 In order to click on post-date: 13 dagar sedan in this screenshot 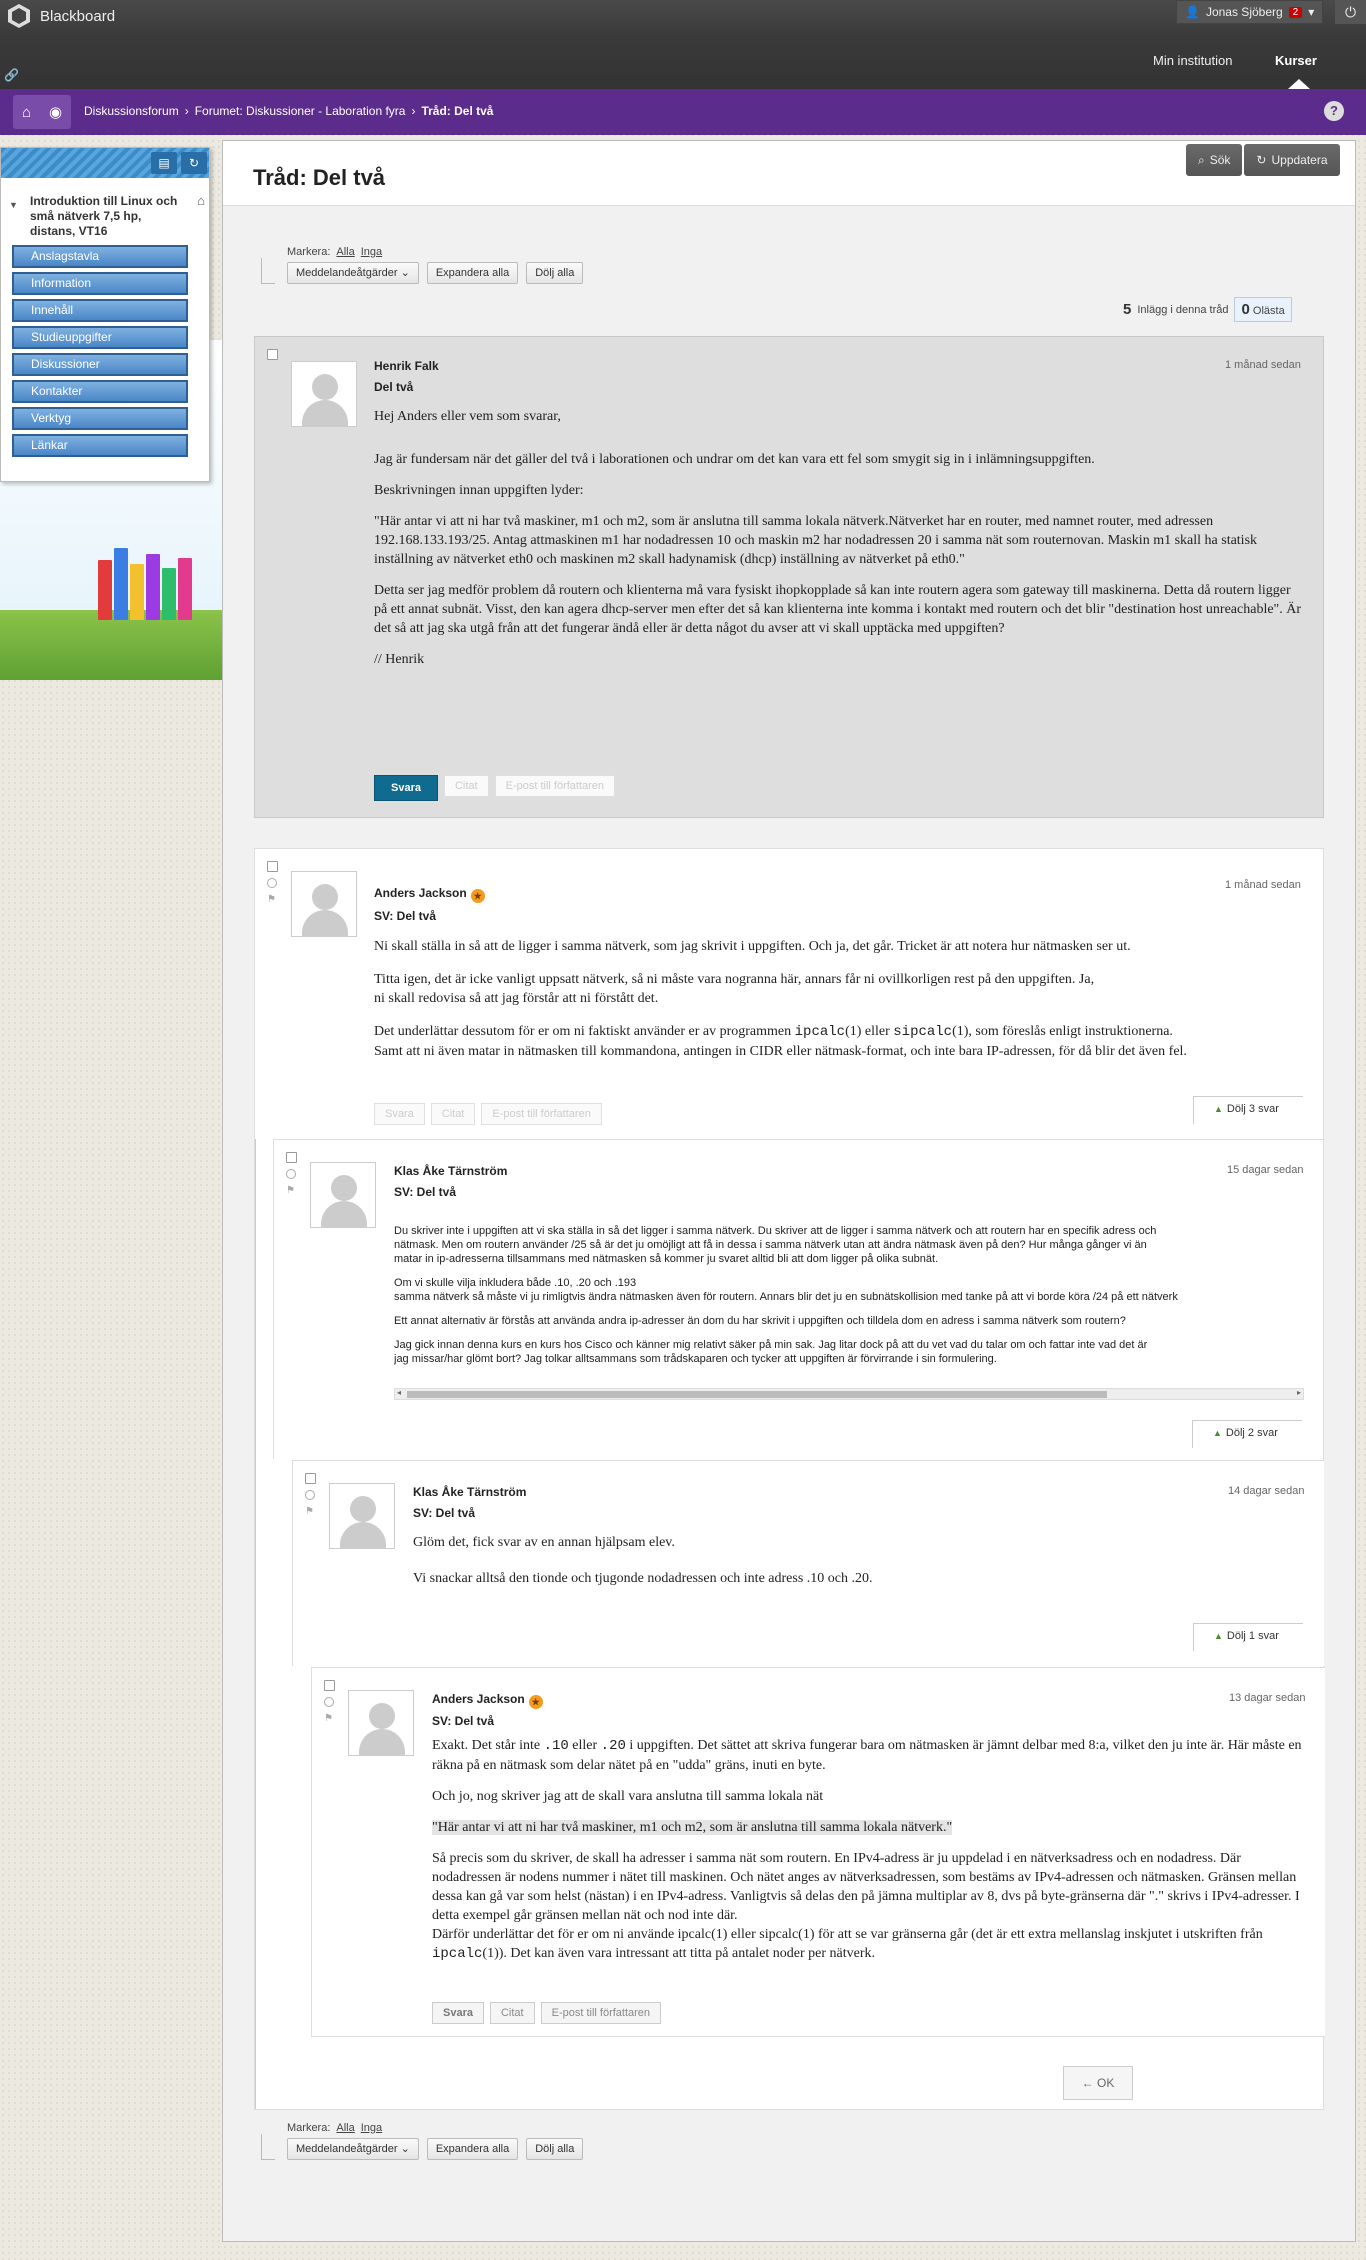, I will do `click(1267, 1698)`.